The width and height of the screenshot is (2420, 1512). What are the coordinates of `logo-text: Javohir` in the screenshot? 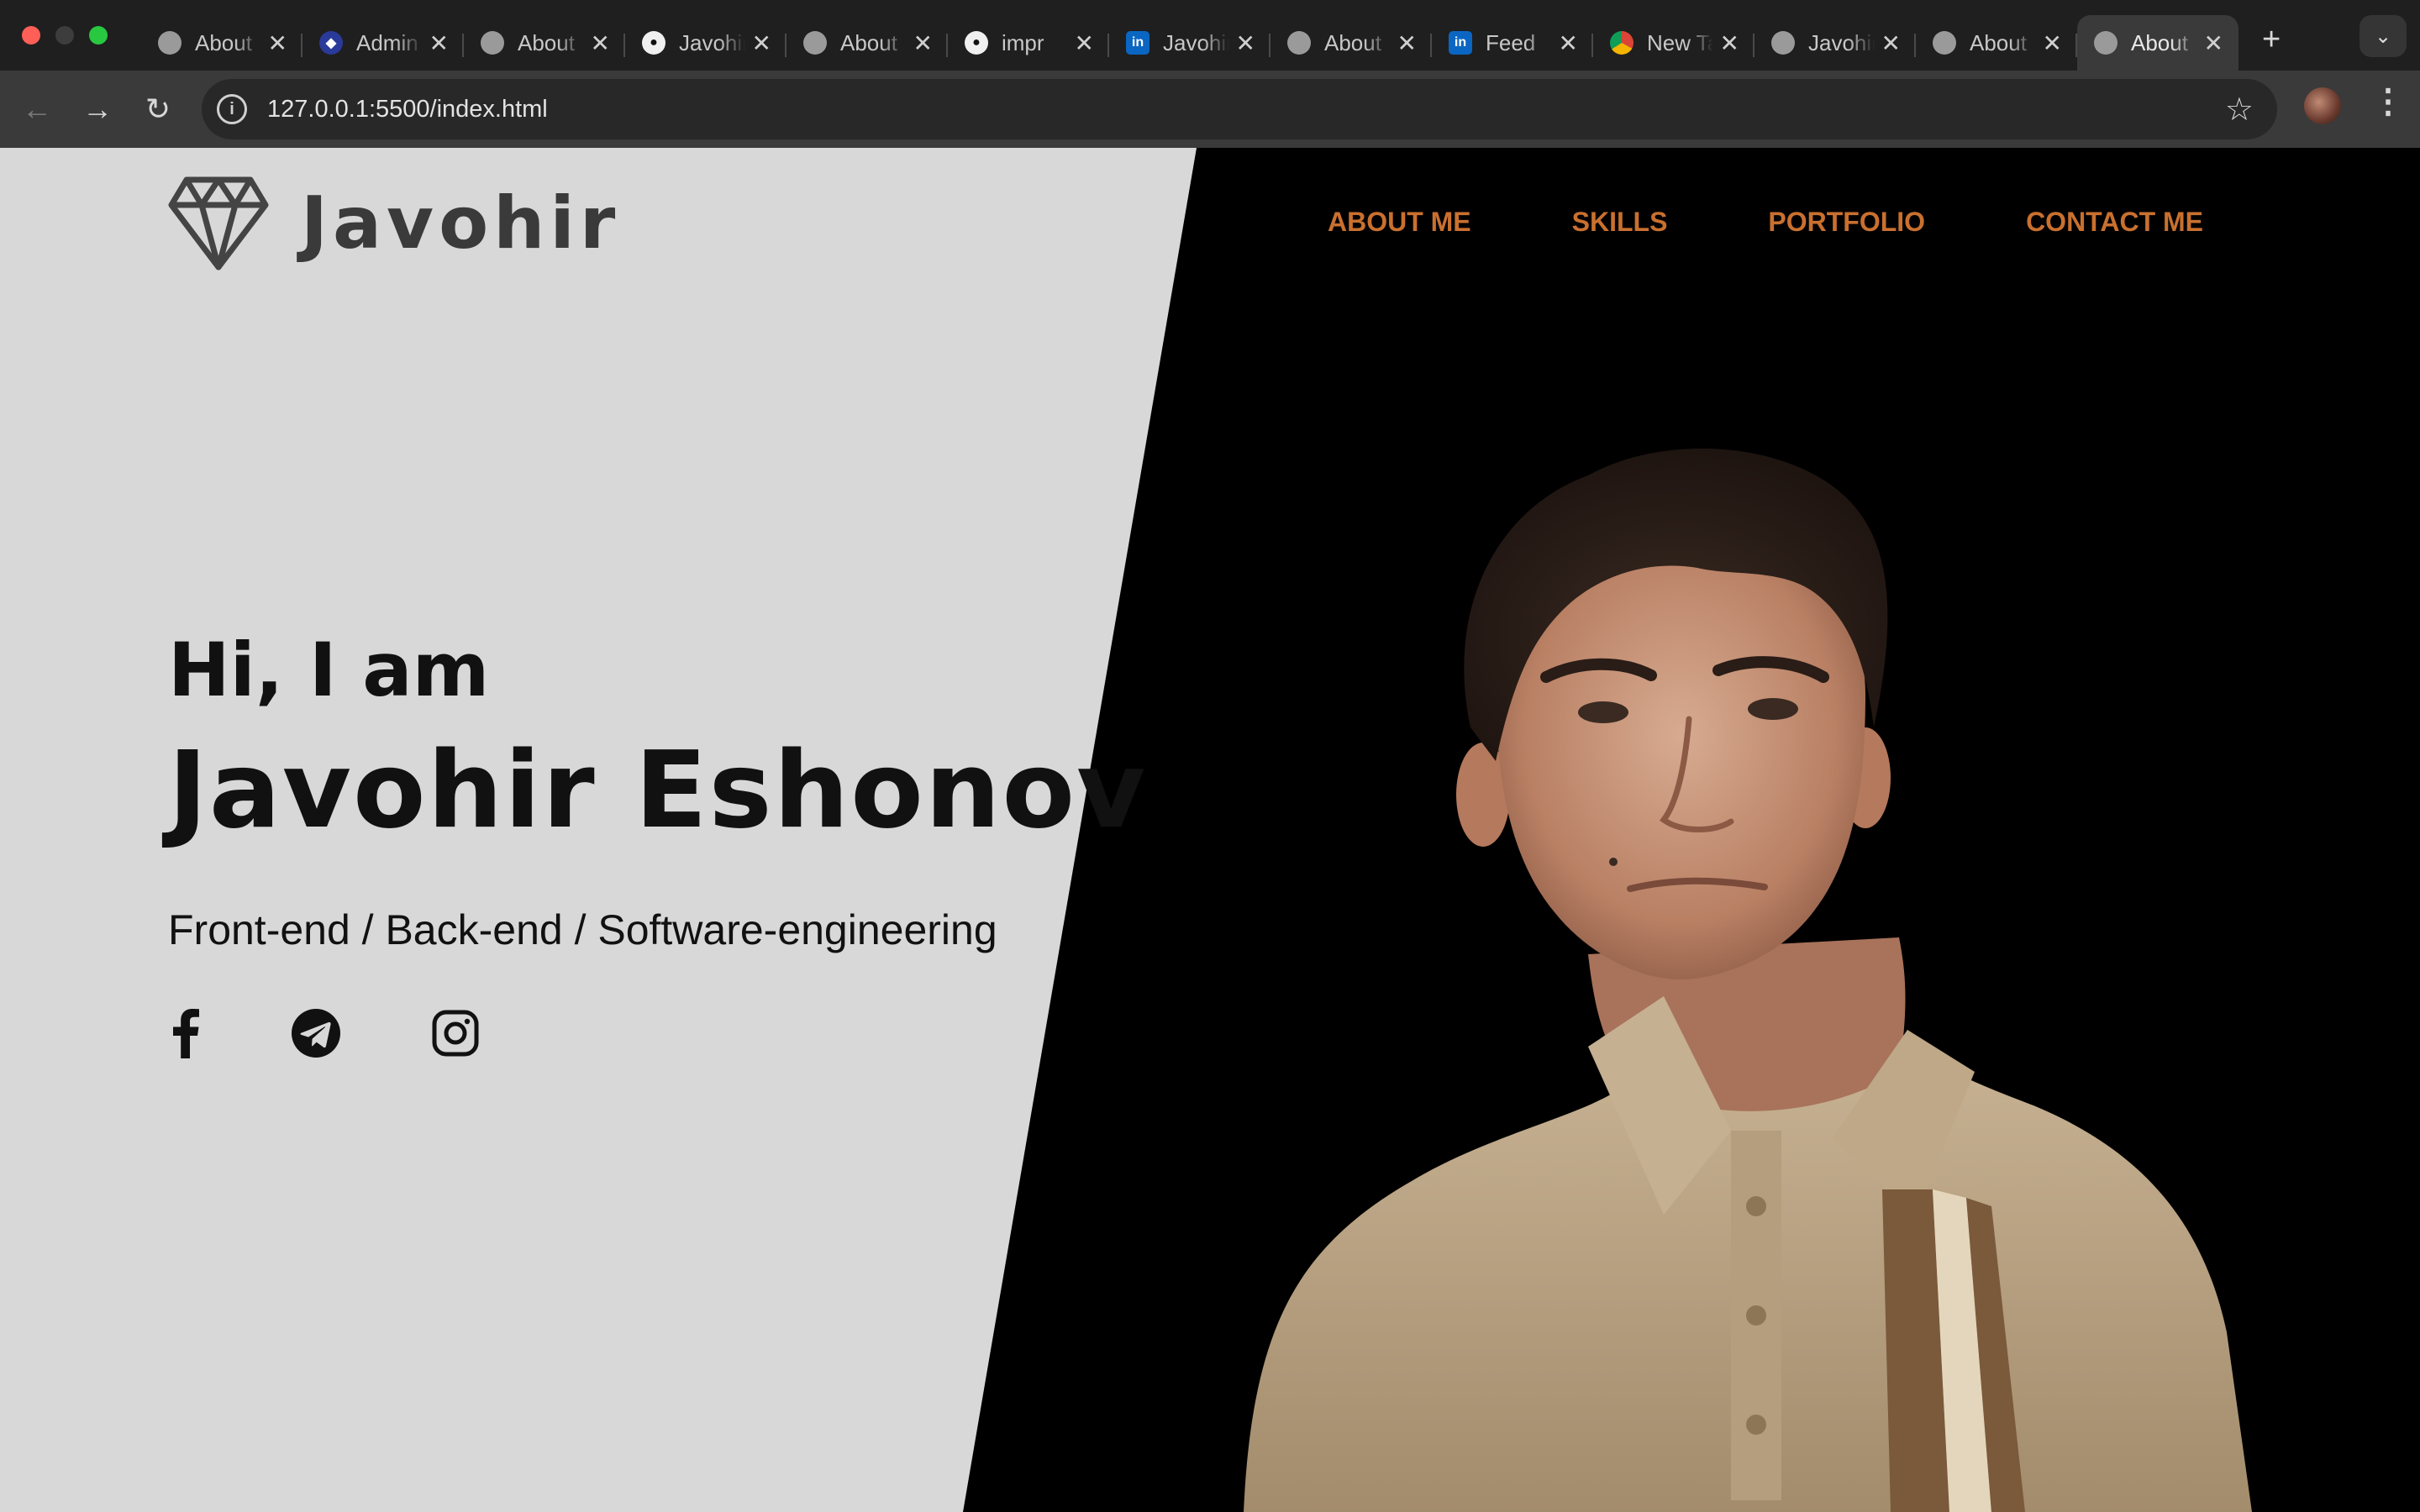 It's located at (461, 223).